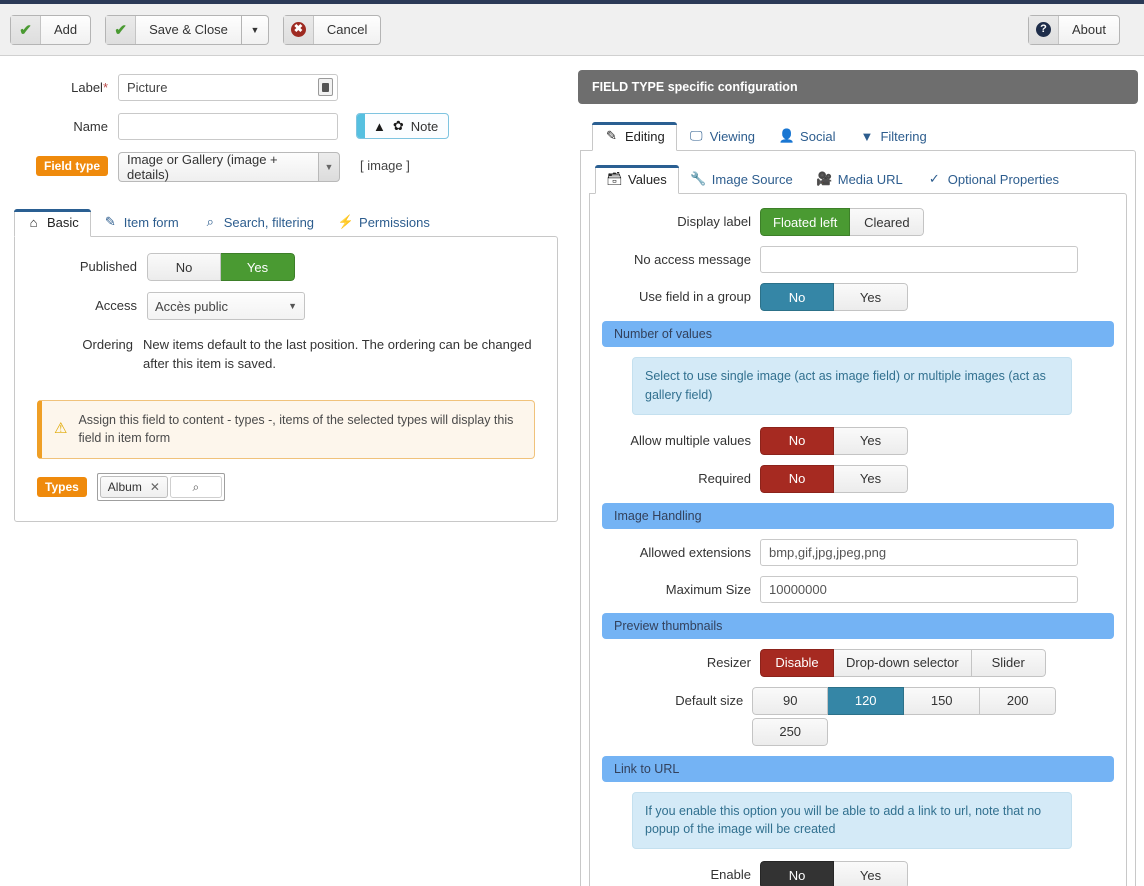 The width and height of the screenshot is (1144, 886). Describe the element at coordinates (255, 29) in the screenshot. I see `save-dropdown-button: ▼` at that location.